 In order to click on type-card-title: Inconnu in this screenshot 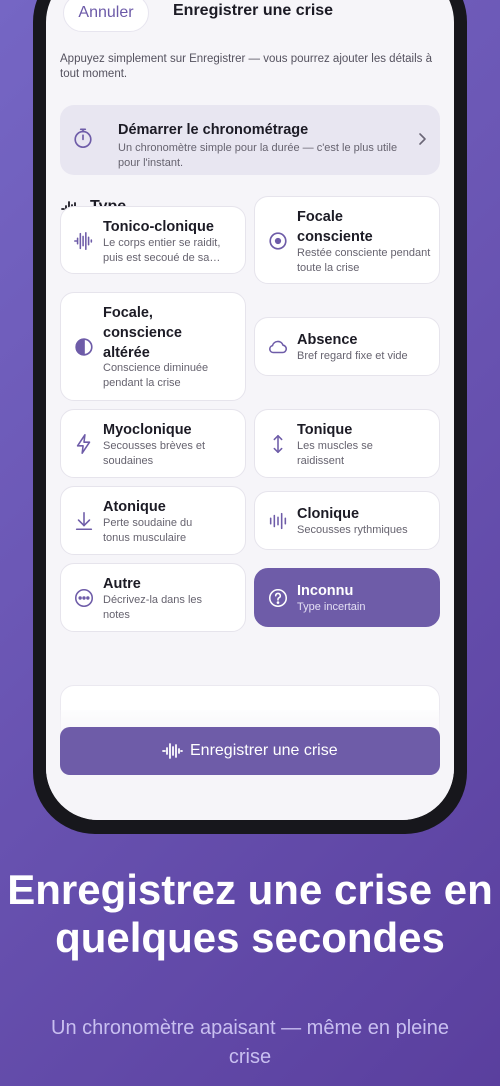, I will do `click(325, 591)`.